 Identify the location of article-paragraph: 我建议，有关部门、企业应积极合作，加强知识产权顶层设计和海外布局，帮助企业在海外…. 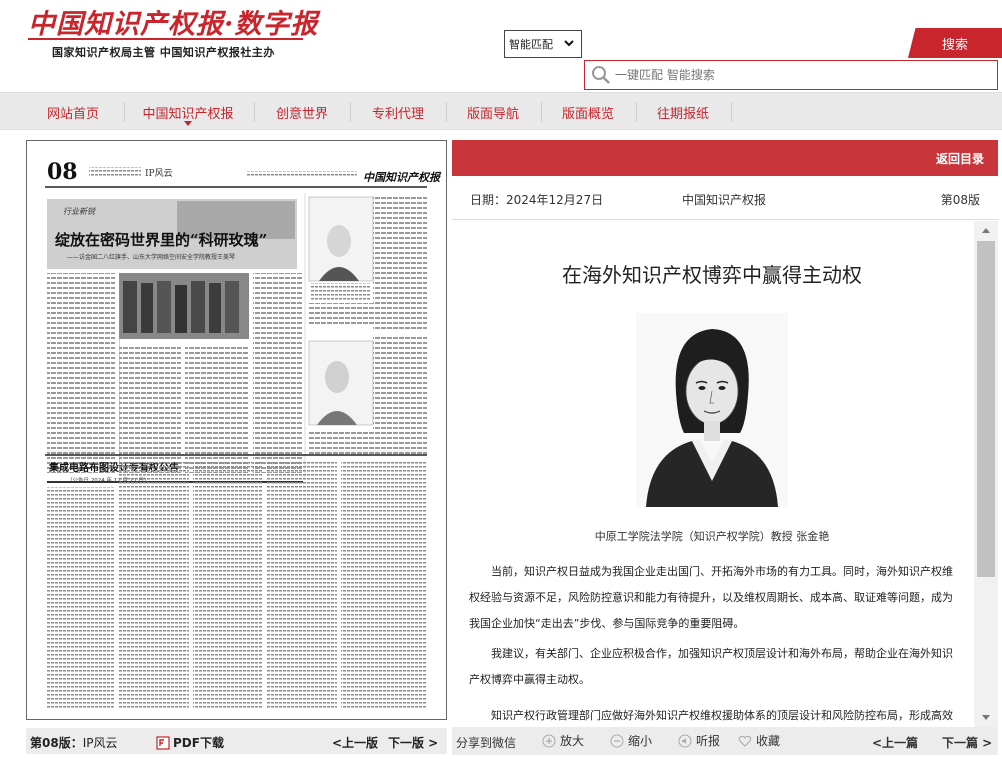
(711, 666).